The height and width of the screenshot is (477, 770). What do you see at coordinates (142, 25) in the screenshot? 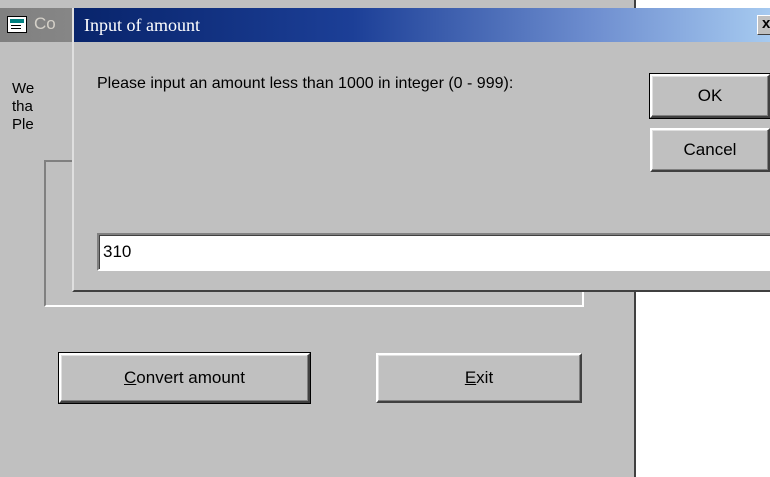
I see `dialog-title: Input of amount` at bounding box center [142, 25].